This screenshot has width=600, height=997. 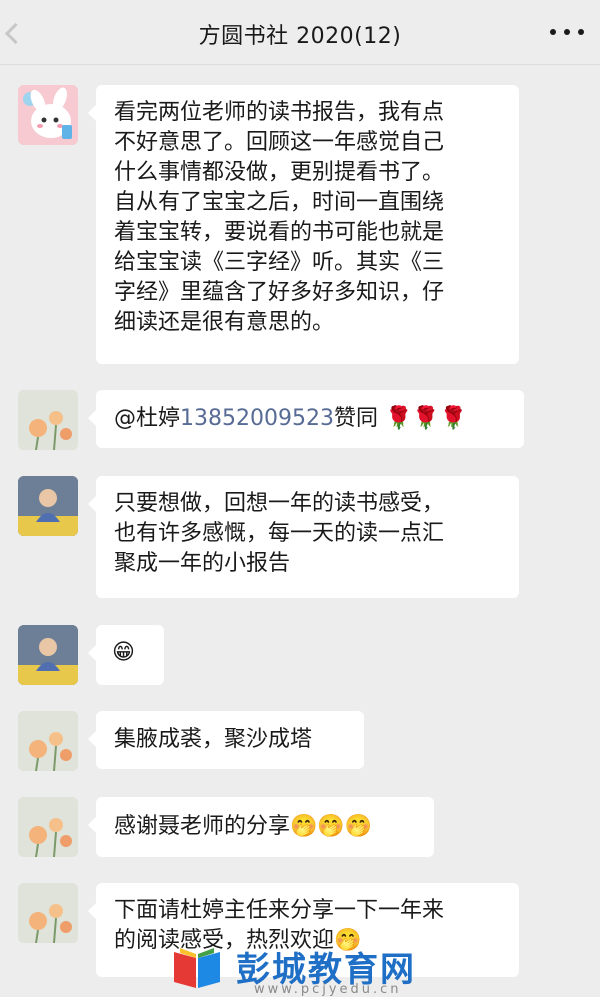 I want to click on phone-link: 13852009523, so click(x=257, y=418).